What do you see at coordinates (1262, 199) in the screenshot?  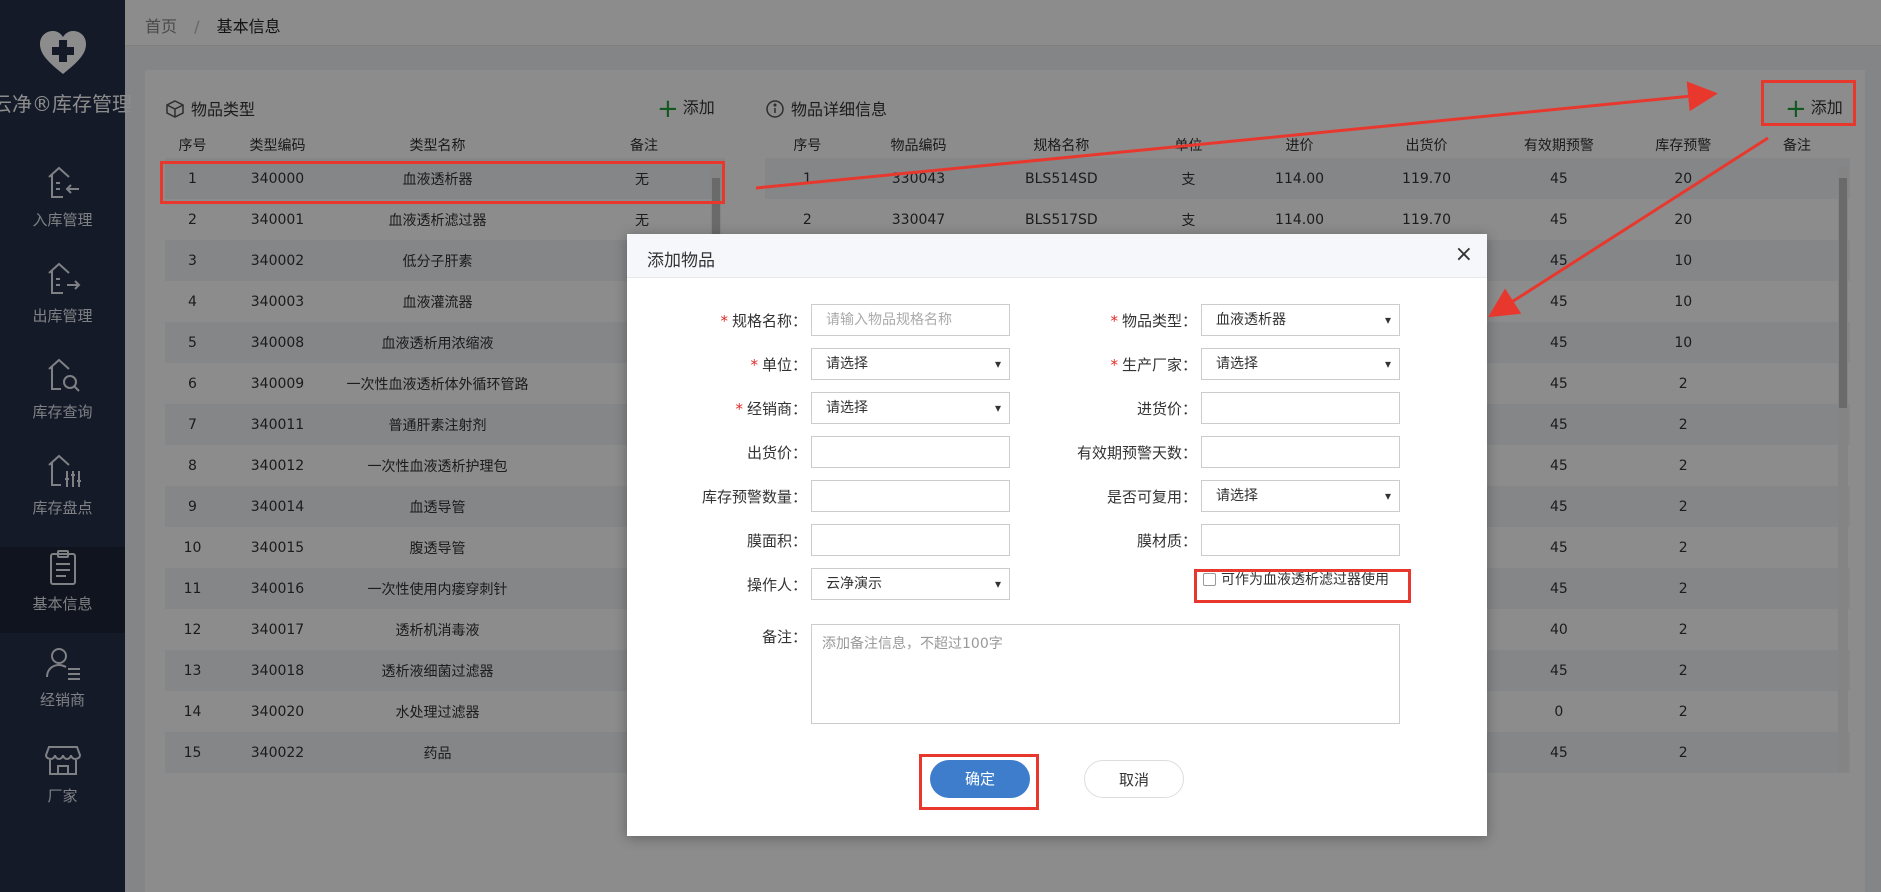 I see `annotation-arrows` at bounding box center [1262, 199].